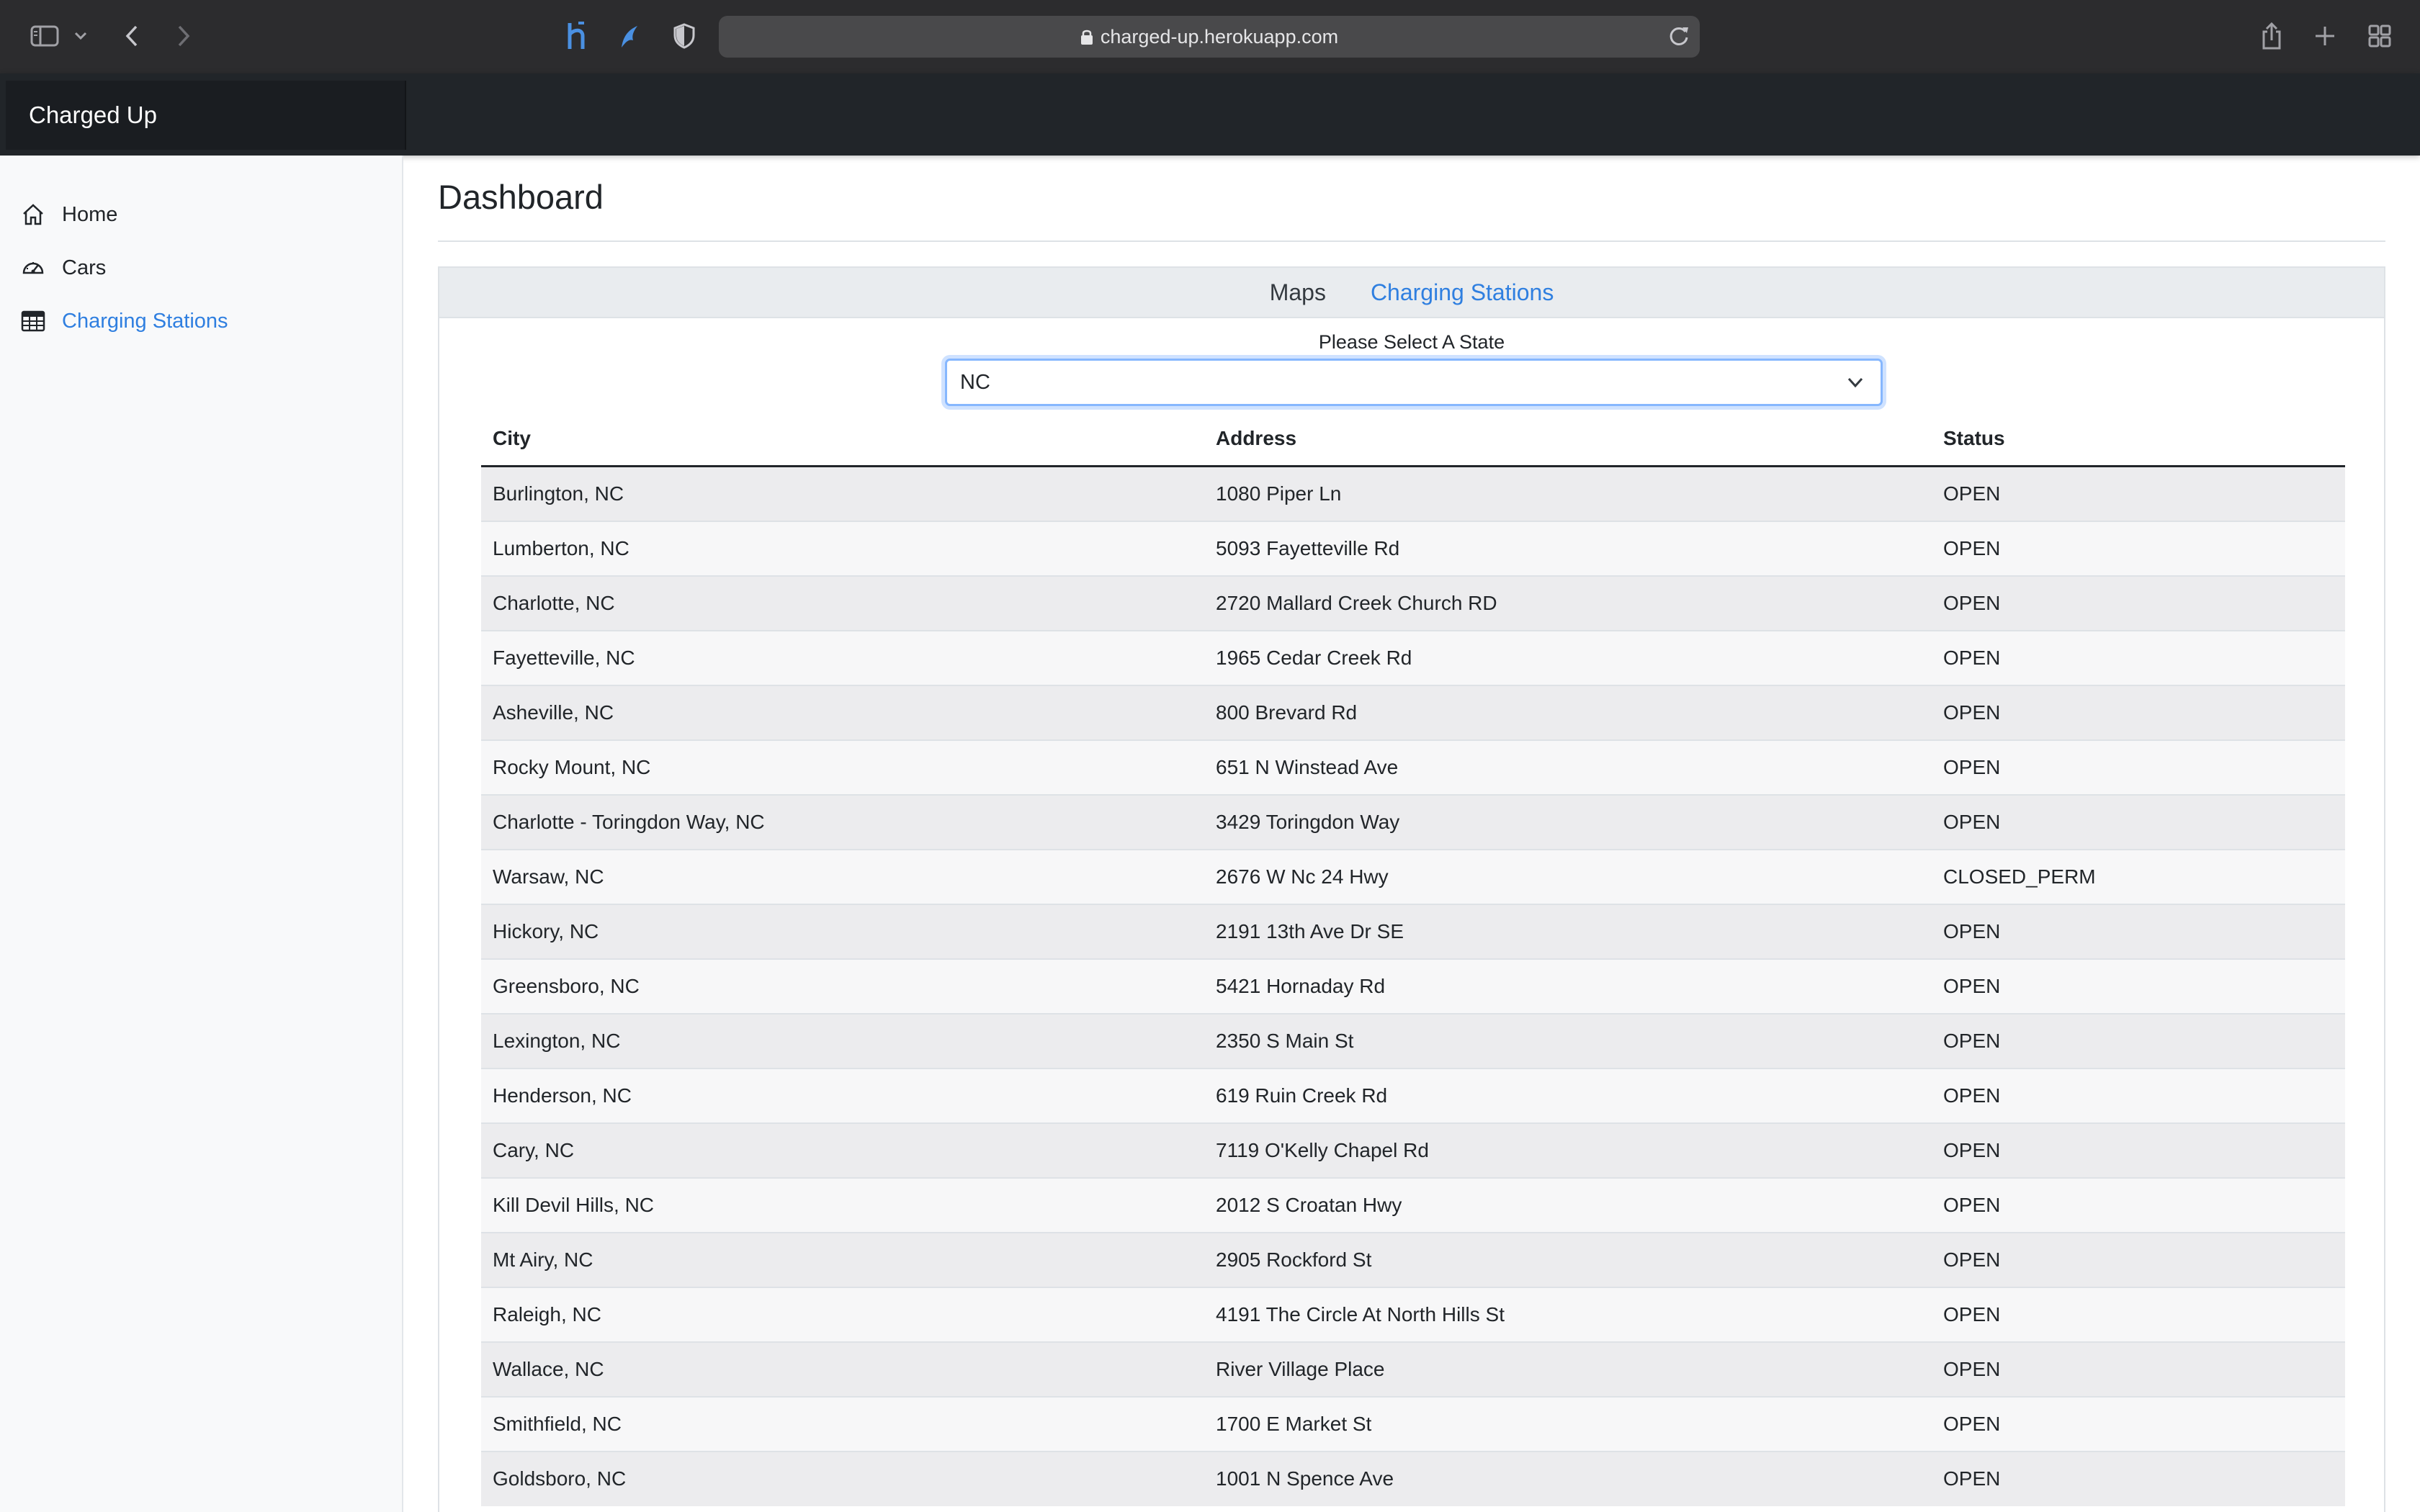 The width and height of the screenshot is (2420, 1512). Describe the element at coordinates (1413, 548) in the screenshot. I see `table-row: Lumberton, NC 5093 Fayetteville Rd OPEN` at that location.